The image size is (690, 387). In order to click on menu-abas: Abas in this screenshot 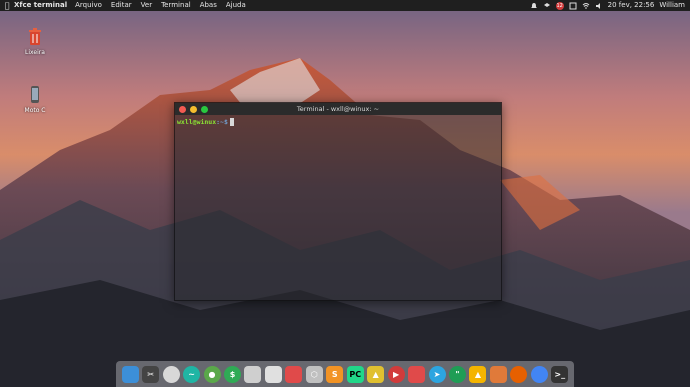, I will do `click(208, 5)`.